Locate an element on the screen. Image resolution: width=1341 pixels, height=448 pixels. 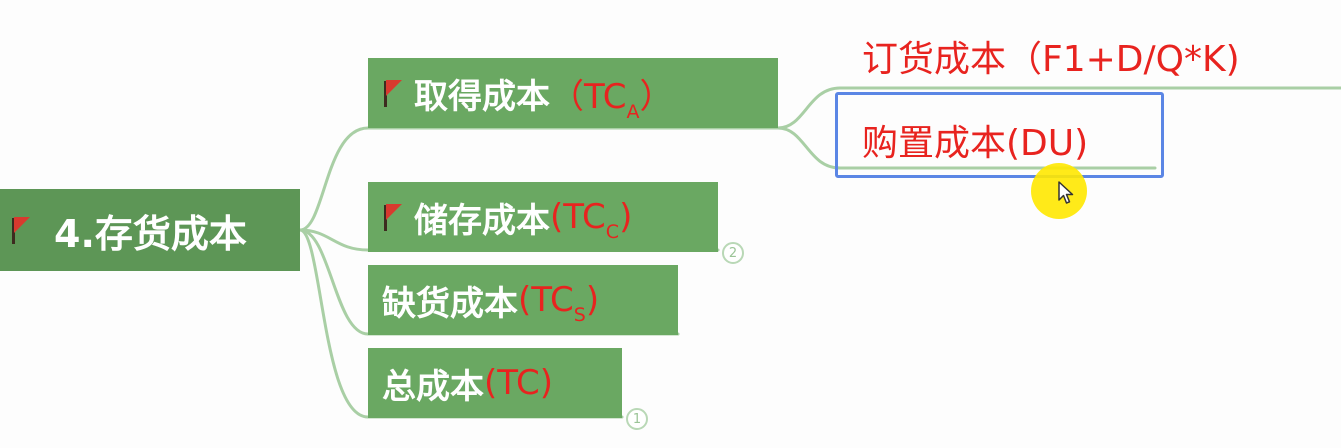
branch-node-shortage-cost: 缺货成本 (TCS) is located at coordinates (523, 300).